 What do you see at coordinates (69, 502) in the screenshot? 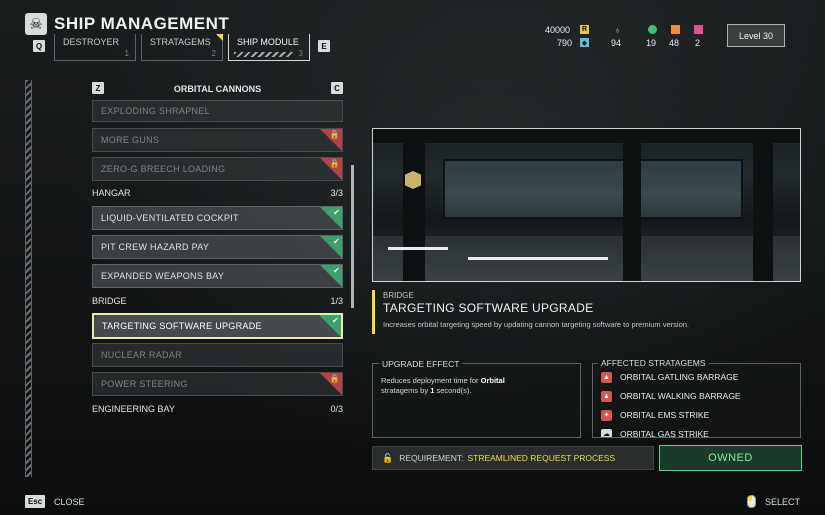
I see `close-button: CLOSE` at bounding box center [69, 502].